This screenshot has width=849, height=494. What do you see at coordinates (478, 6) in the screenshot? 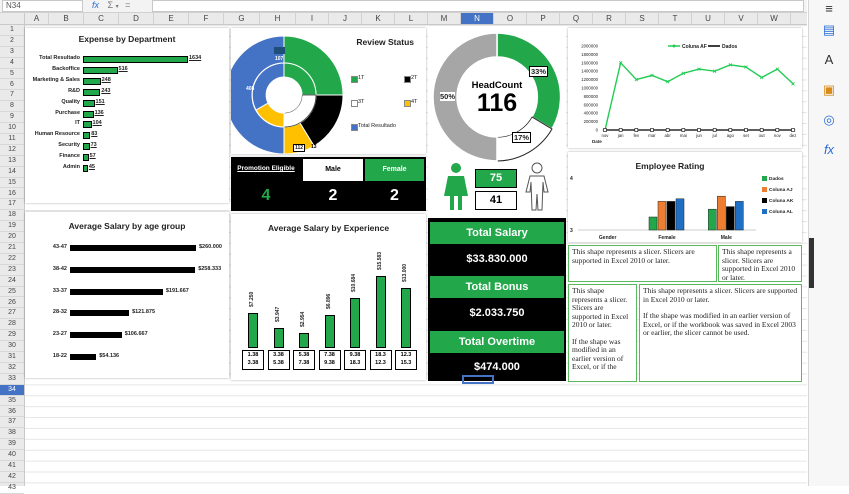
I see `formula-input` at bounding box center [478, 6].